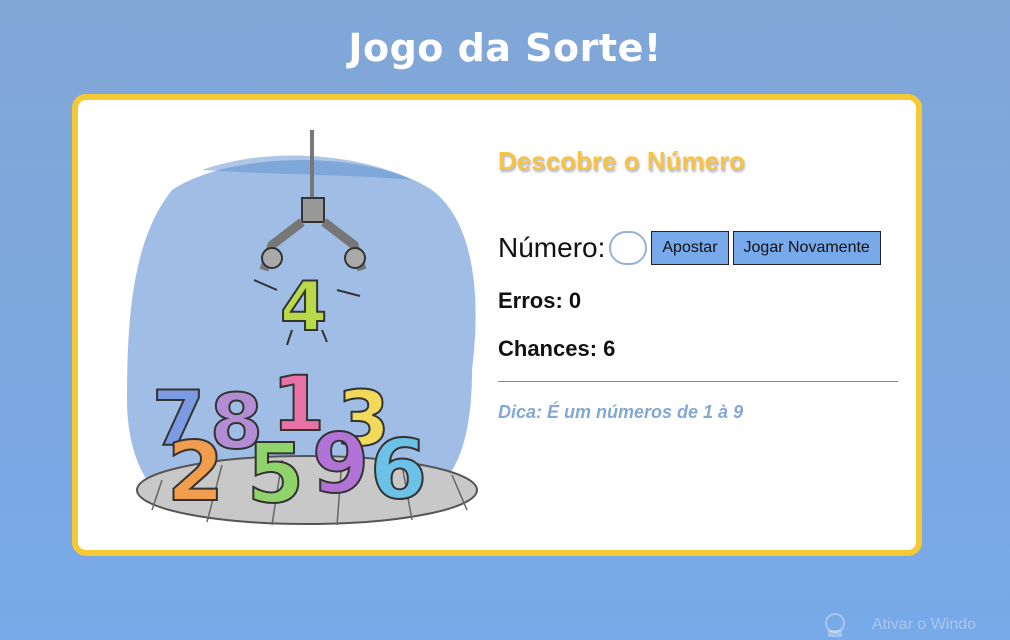 The width and height of the screenshot is (1010, 640). What do you see at coordinates (303, 307) in the screenshot?
I see `held-digit: 4` at bounding box center [303, 307].